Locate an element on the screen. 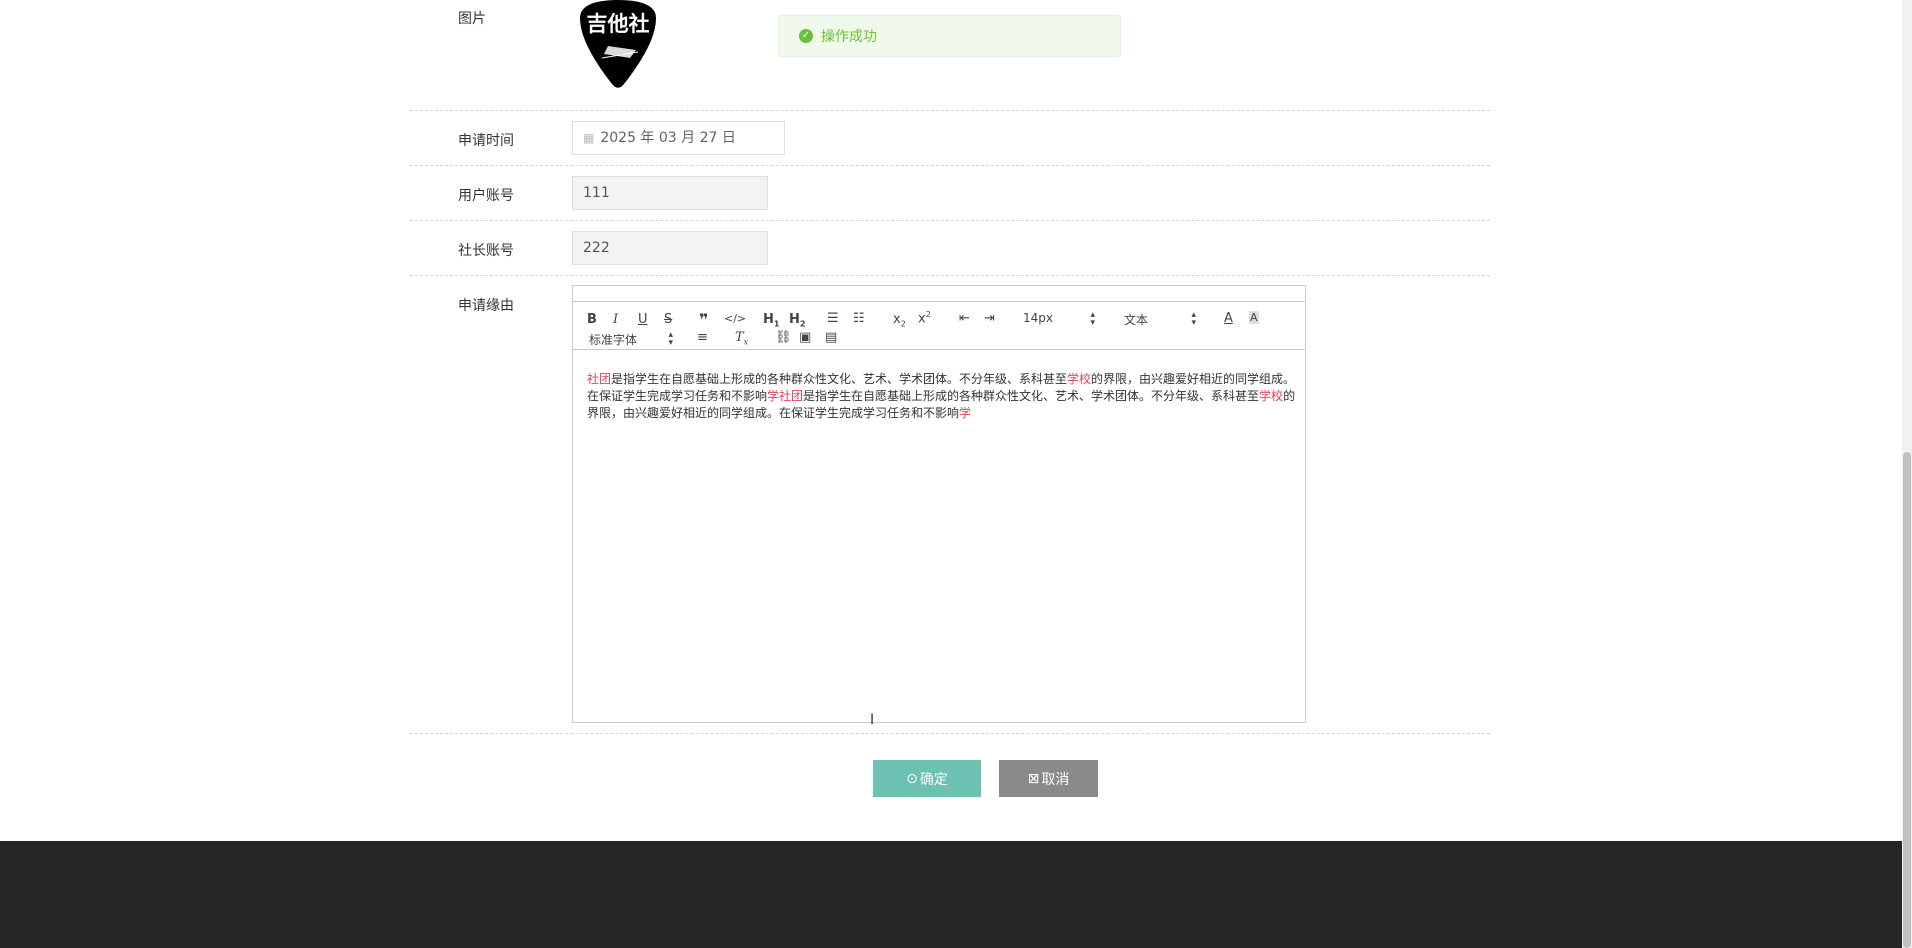 This screenshot has width=1912, height=948. blockquote-icon: ❞ is located at coordinates (703, 319).